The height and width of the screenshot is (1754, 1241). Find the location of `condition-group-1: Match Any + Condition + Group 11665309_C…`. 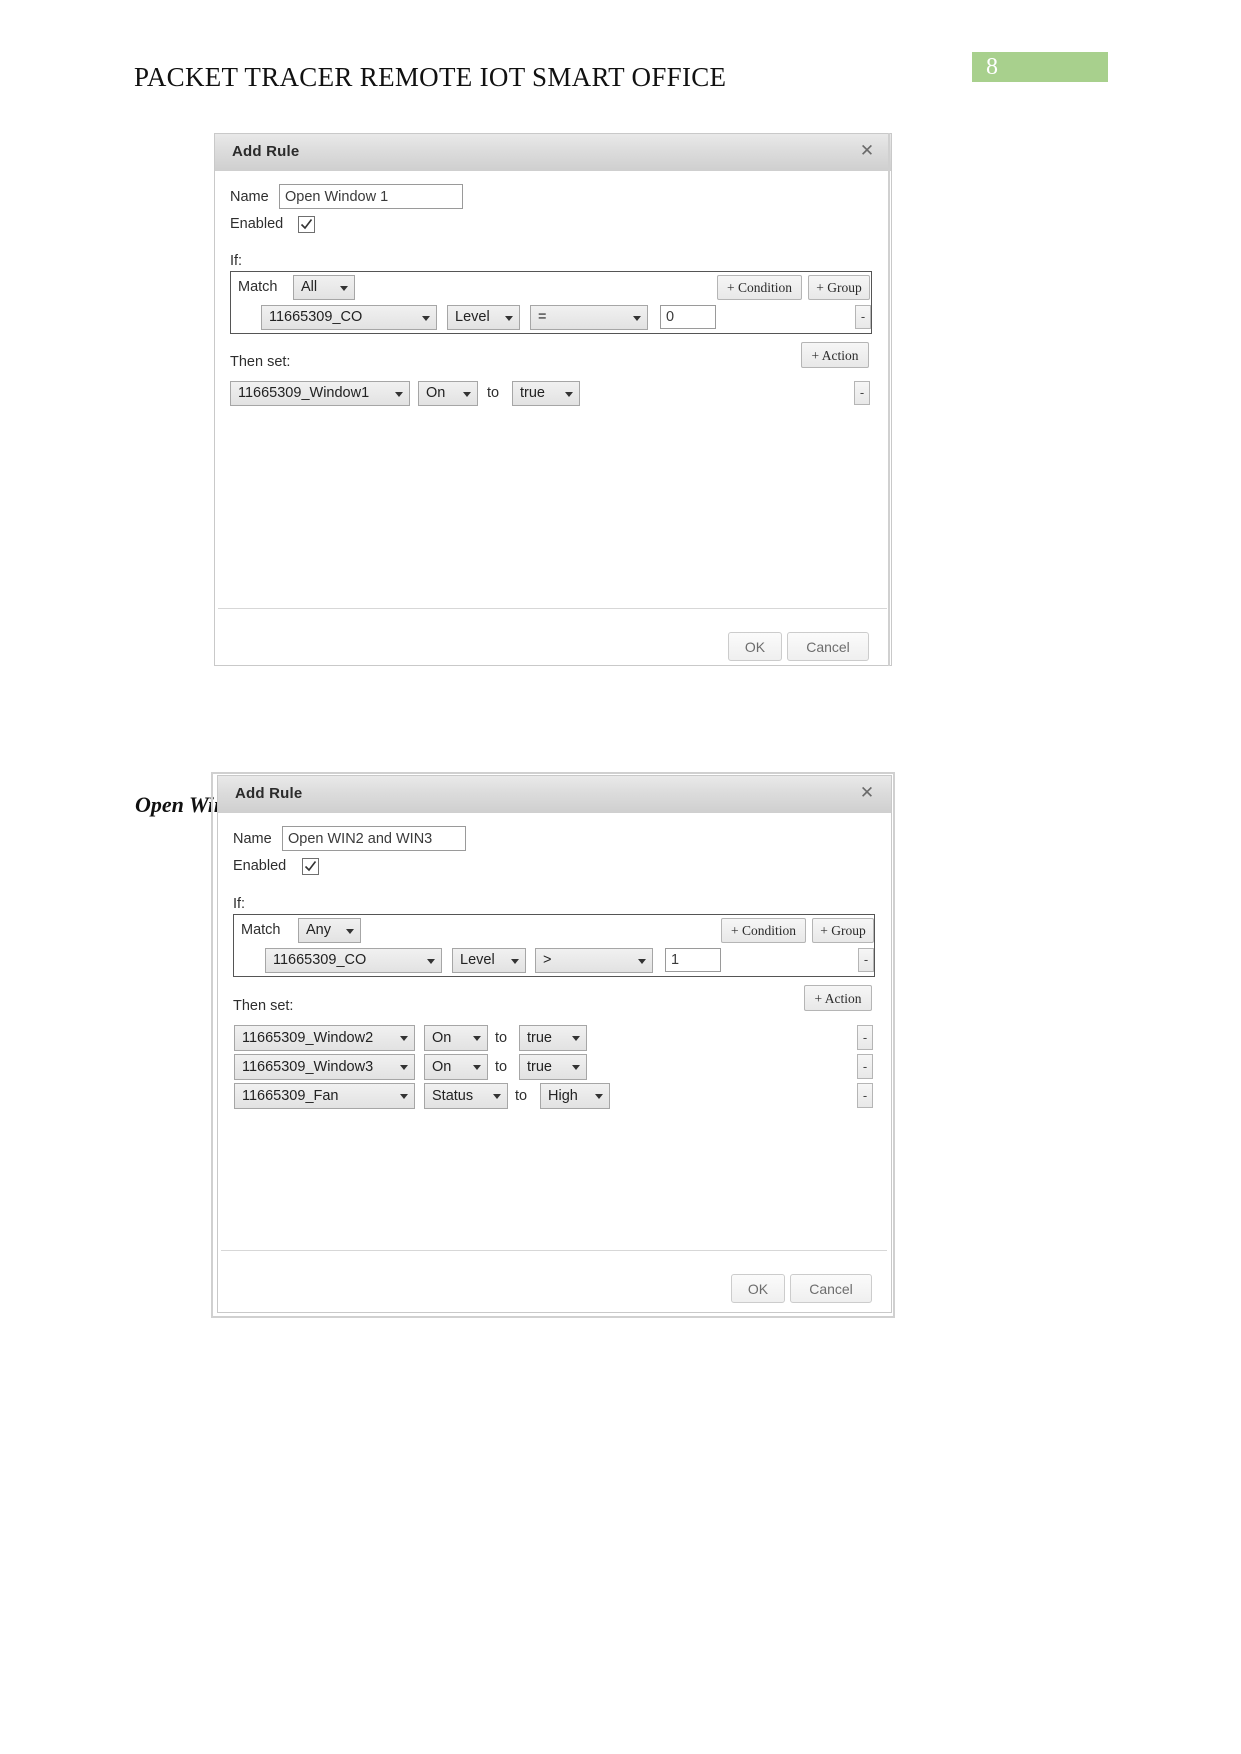

condition-group-1: Match Any + Condition + Group 11665309_C… is located at coordinates (554, 945).